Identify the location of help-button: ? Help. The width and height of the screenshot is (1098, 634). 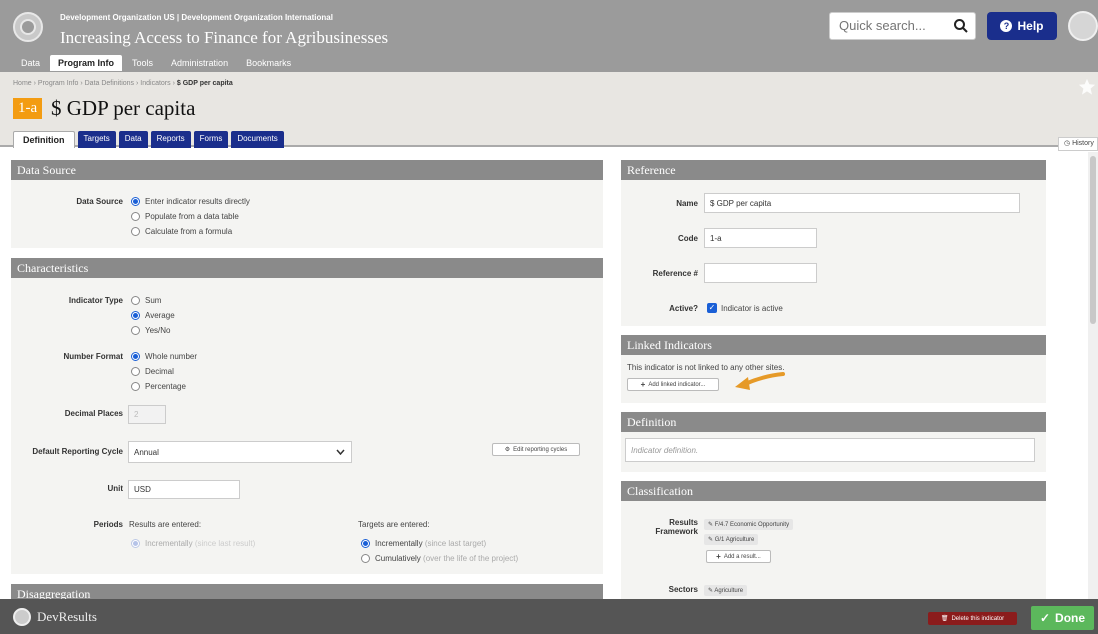
(1022, 26).